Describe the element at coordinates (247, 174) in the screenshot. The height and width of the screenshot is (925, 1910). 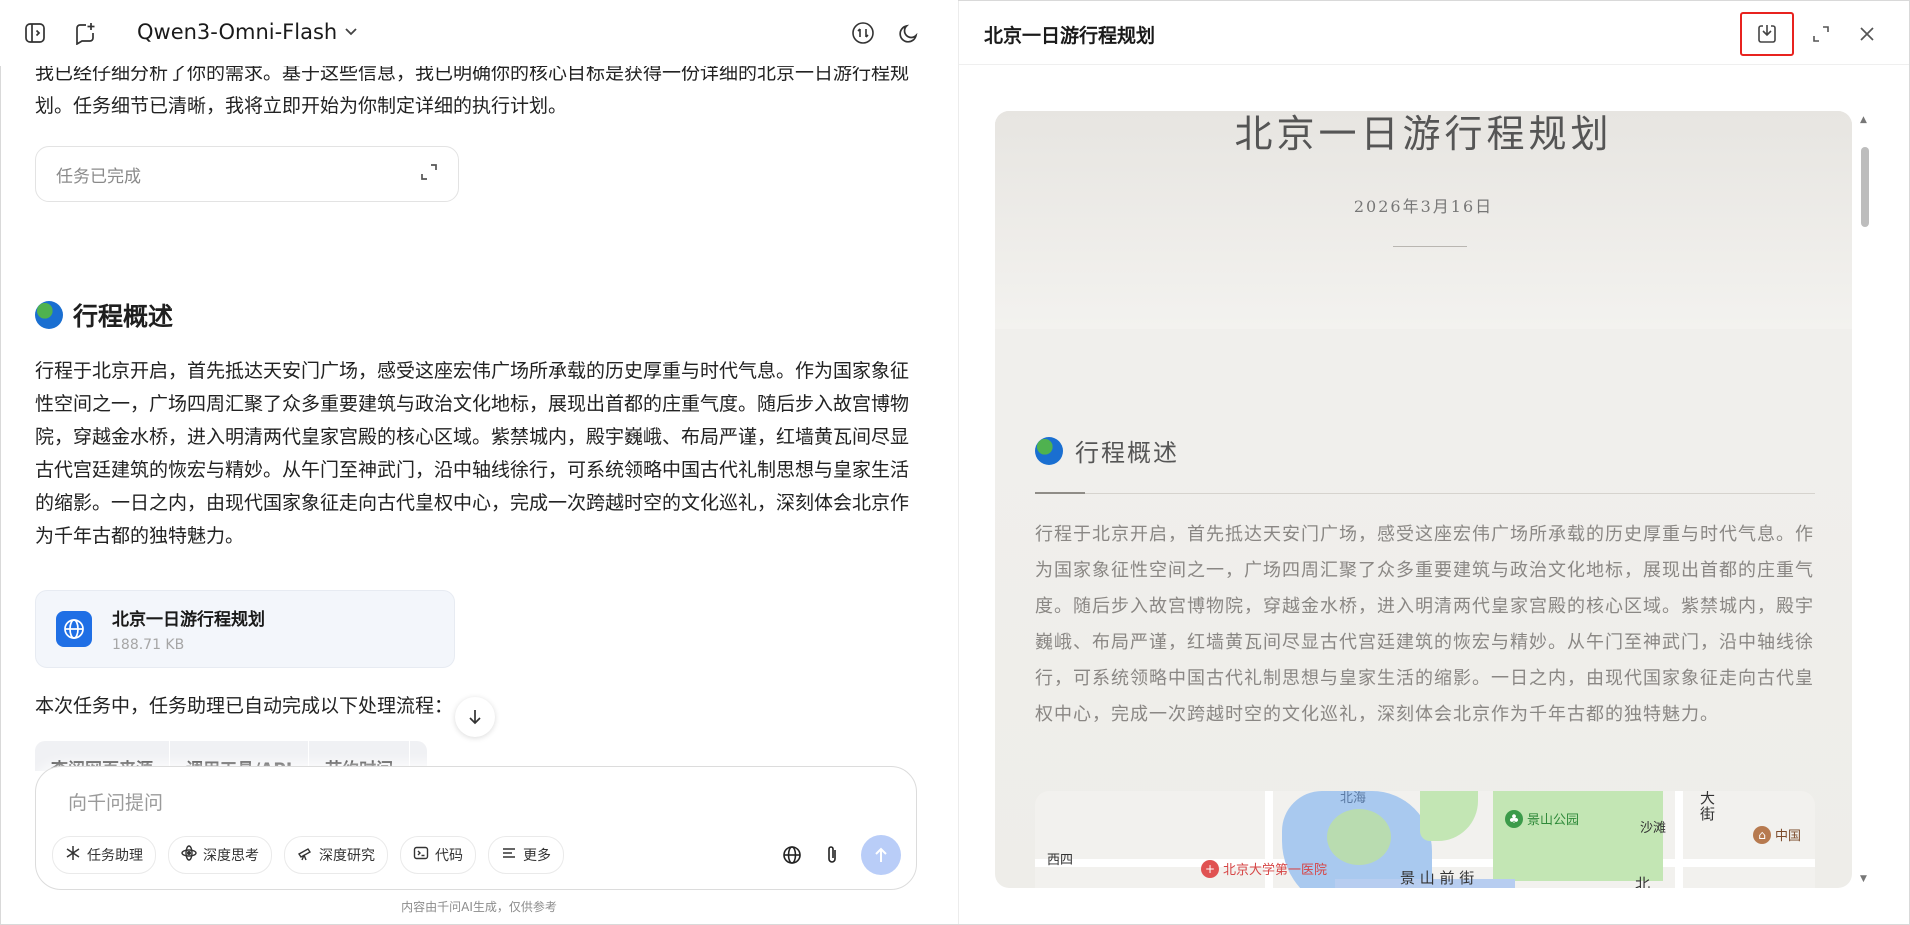
I see `task-status-card: 任务已完成` at that location.